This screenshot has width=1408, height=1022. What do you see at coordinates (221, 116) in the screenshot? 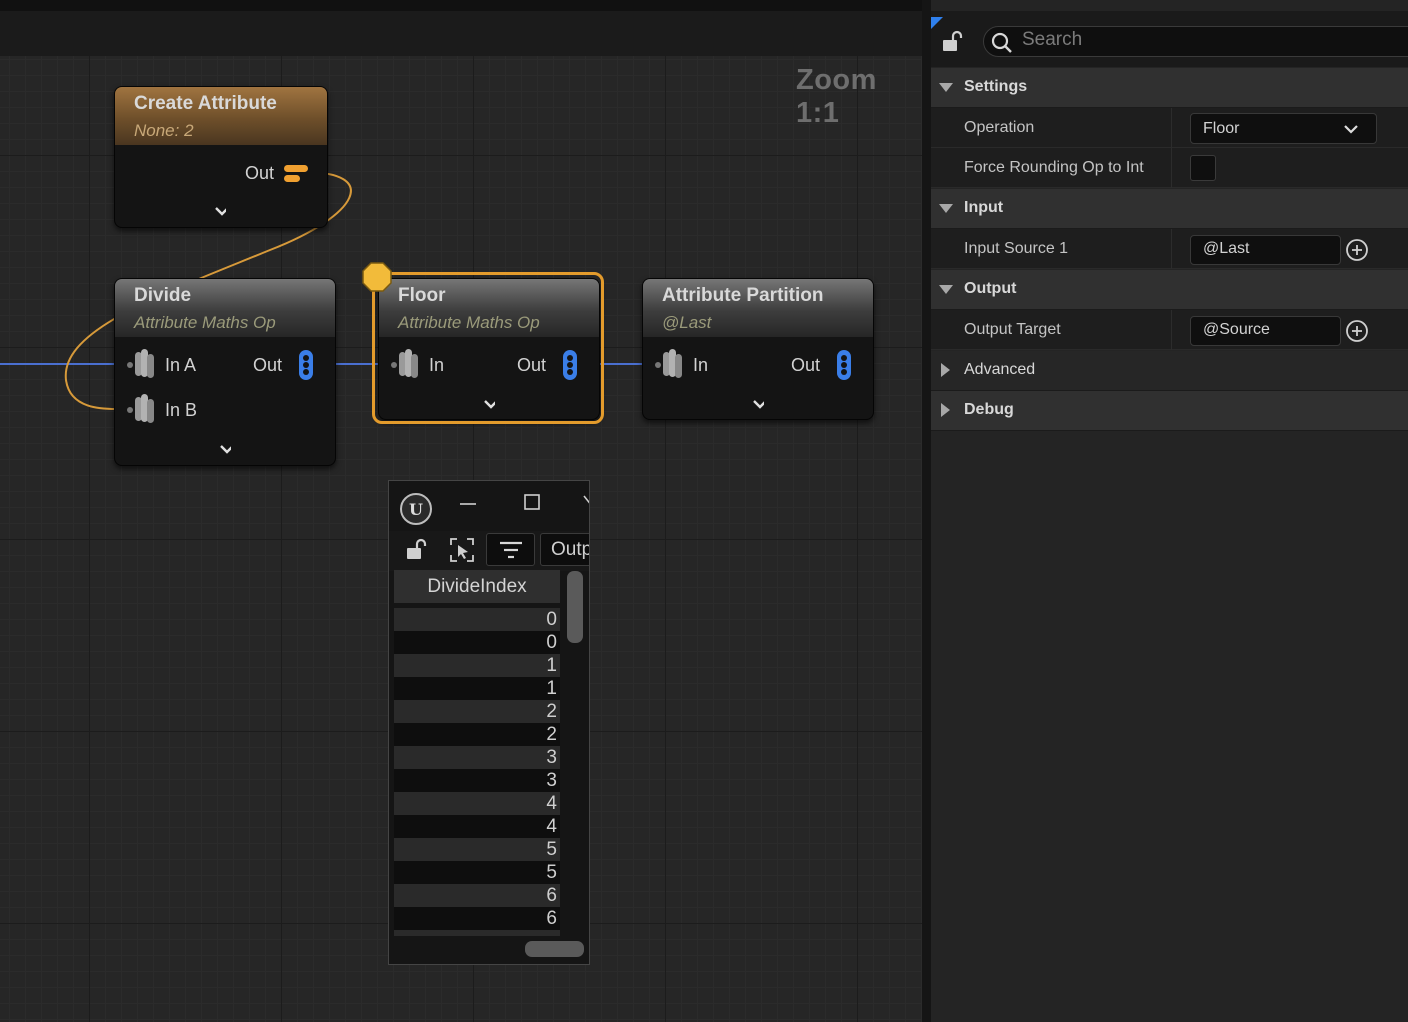
I see `node-header: Create Attribute None: 2` at bounding box center [221, 116].